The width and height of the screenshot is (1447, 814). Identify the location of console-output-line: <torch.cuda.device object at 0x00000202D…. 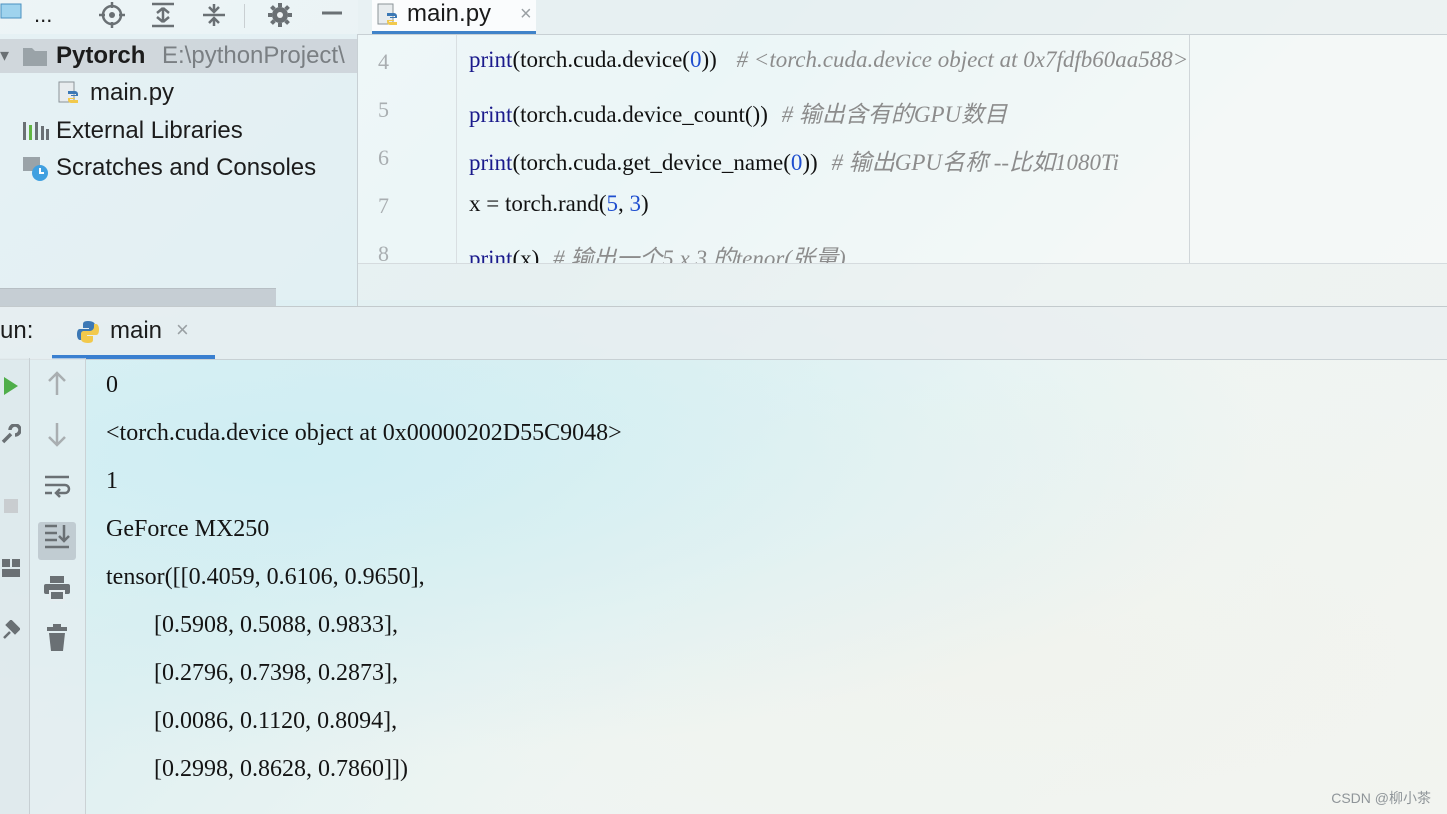
(364, 433).